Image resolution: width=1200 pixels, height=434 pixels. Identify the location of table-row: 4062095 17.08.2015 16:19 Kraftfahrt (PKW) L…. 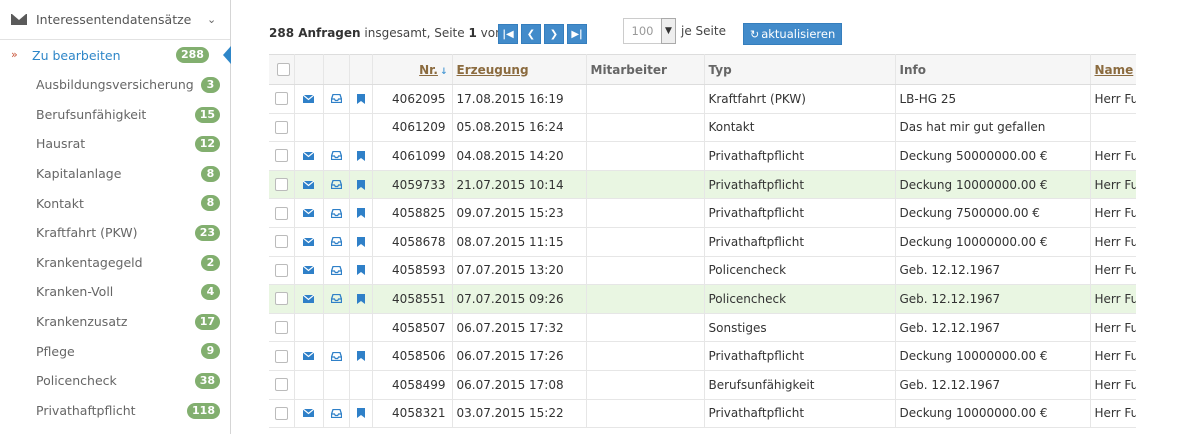
(702, 99).